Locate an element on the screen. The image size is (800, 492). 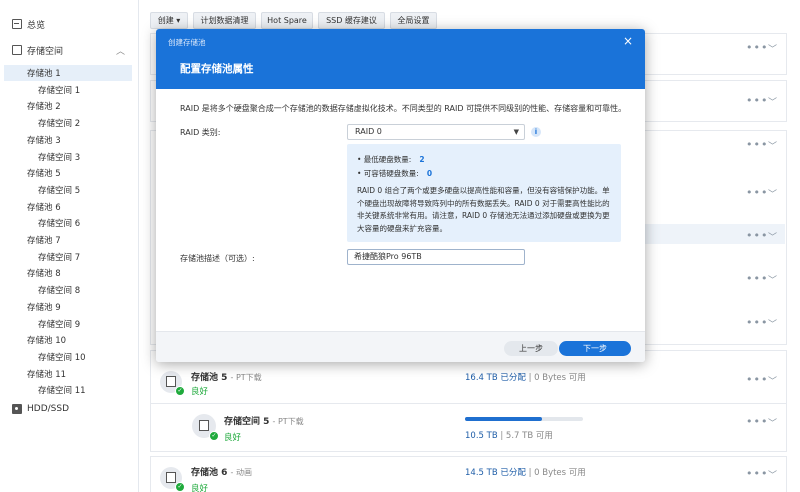
sidebar-item-volume: 存储空间 11 is located at coordinates (69, 390).